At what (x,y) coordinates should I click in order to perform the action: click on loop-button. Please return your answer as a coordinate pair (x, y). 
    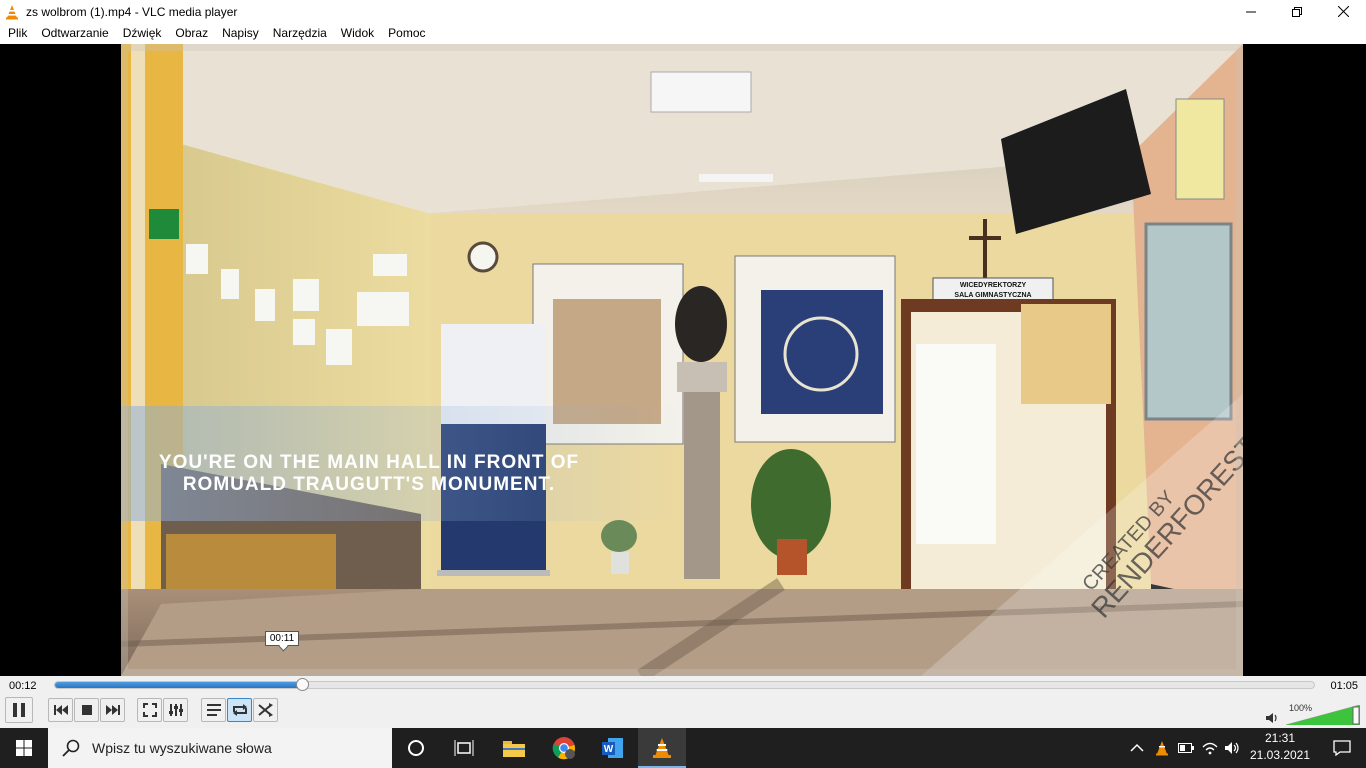
    Looking at the image, I should click on (239, 710).